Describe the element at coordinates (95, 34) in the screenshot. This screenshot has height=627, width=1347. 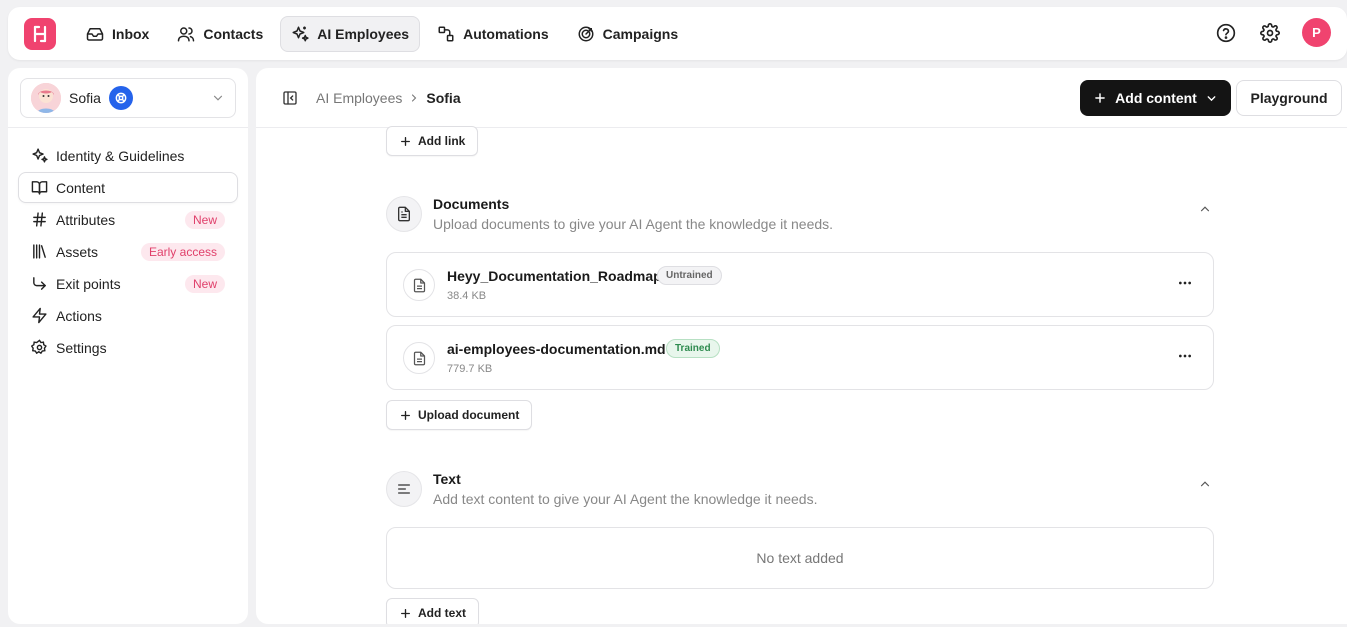
I see `inbox-icon` at that location.